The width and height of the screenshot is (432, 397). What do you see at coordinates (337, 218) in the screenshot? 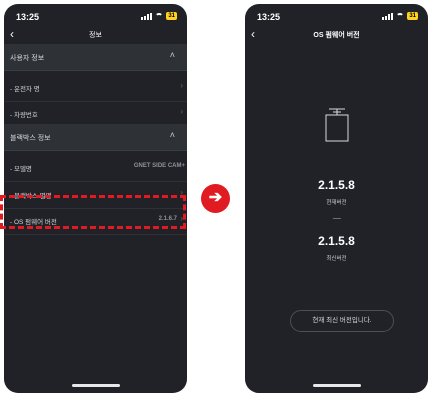
I see `divider` at bounding box center [337, 218].